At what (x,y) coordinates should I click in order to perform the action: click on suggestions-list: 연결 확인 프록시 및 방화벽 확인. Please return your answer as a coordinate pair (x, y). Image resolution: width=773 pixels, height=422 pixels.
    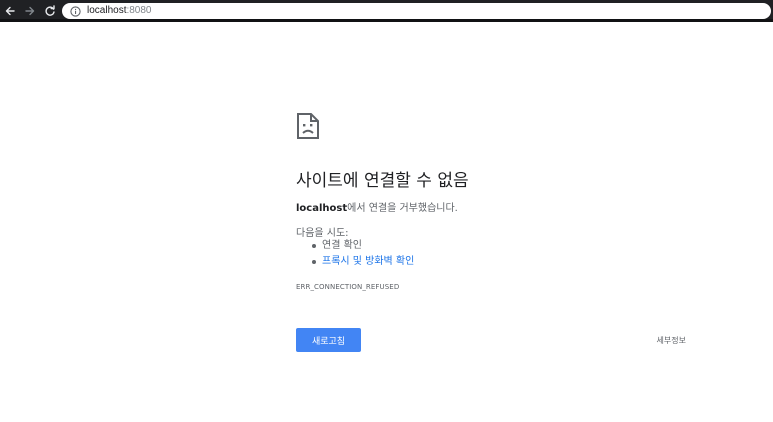
    Looking at the image, I should click on (359, 255).